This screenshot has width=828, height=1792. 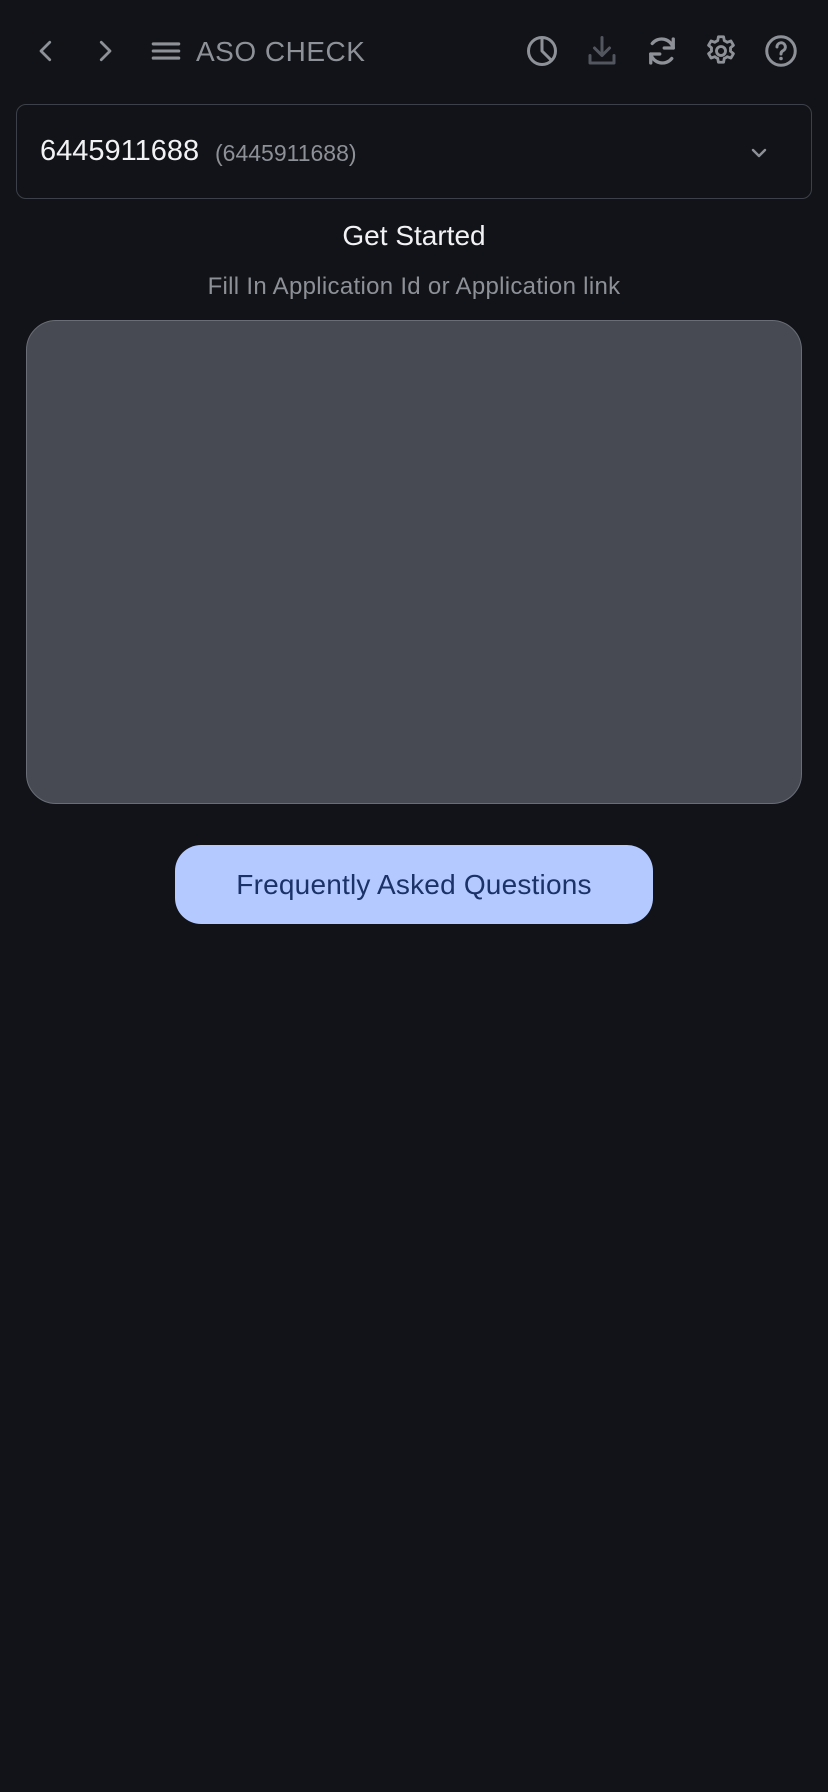 I want to click on top-bar: ASO CHECK, so click(x=414, y=52).